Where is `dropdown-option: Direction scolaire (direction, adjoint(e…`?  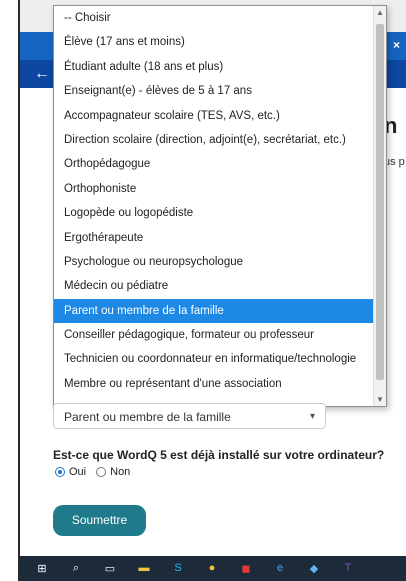 dropdown-option: Direction scolaire (direction, adjoint(e… is located at coordinates (220, 140).